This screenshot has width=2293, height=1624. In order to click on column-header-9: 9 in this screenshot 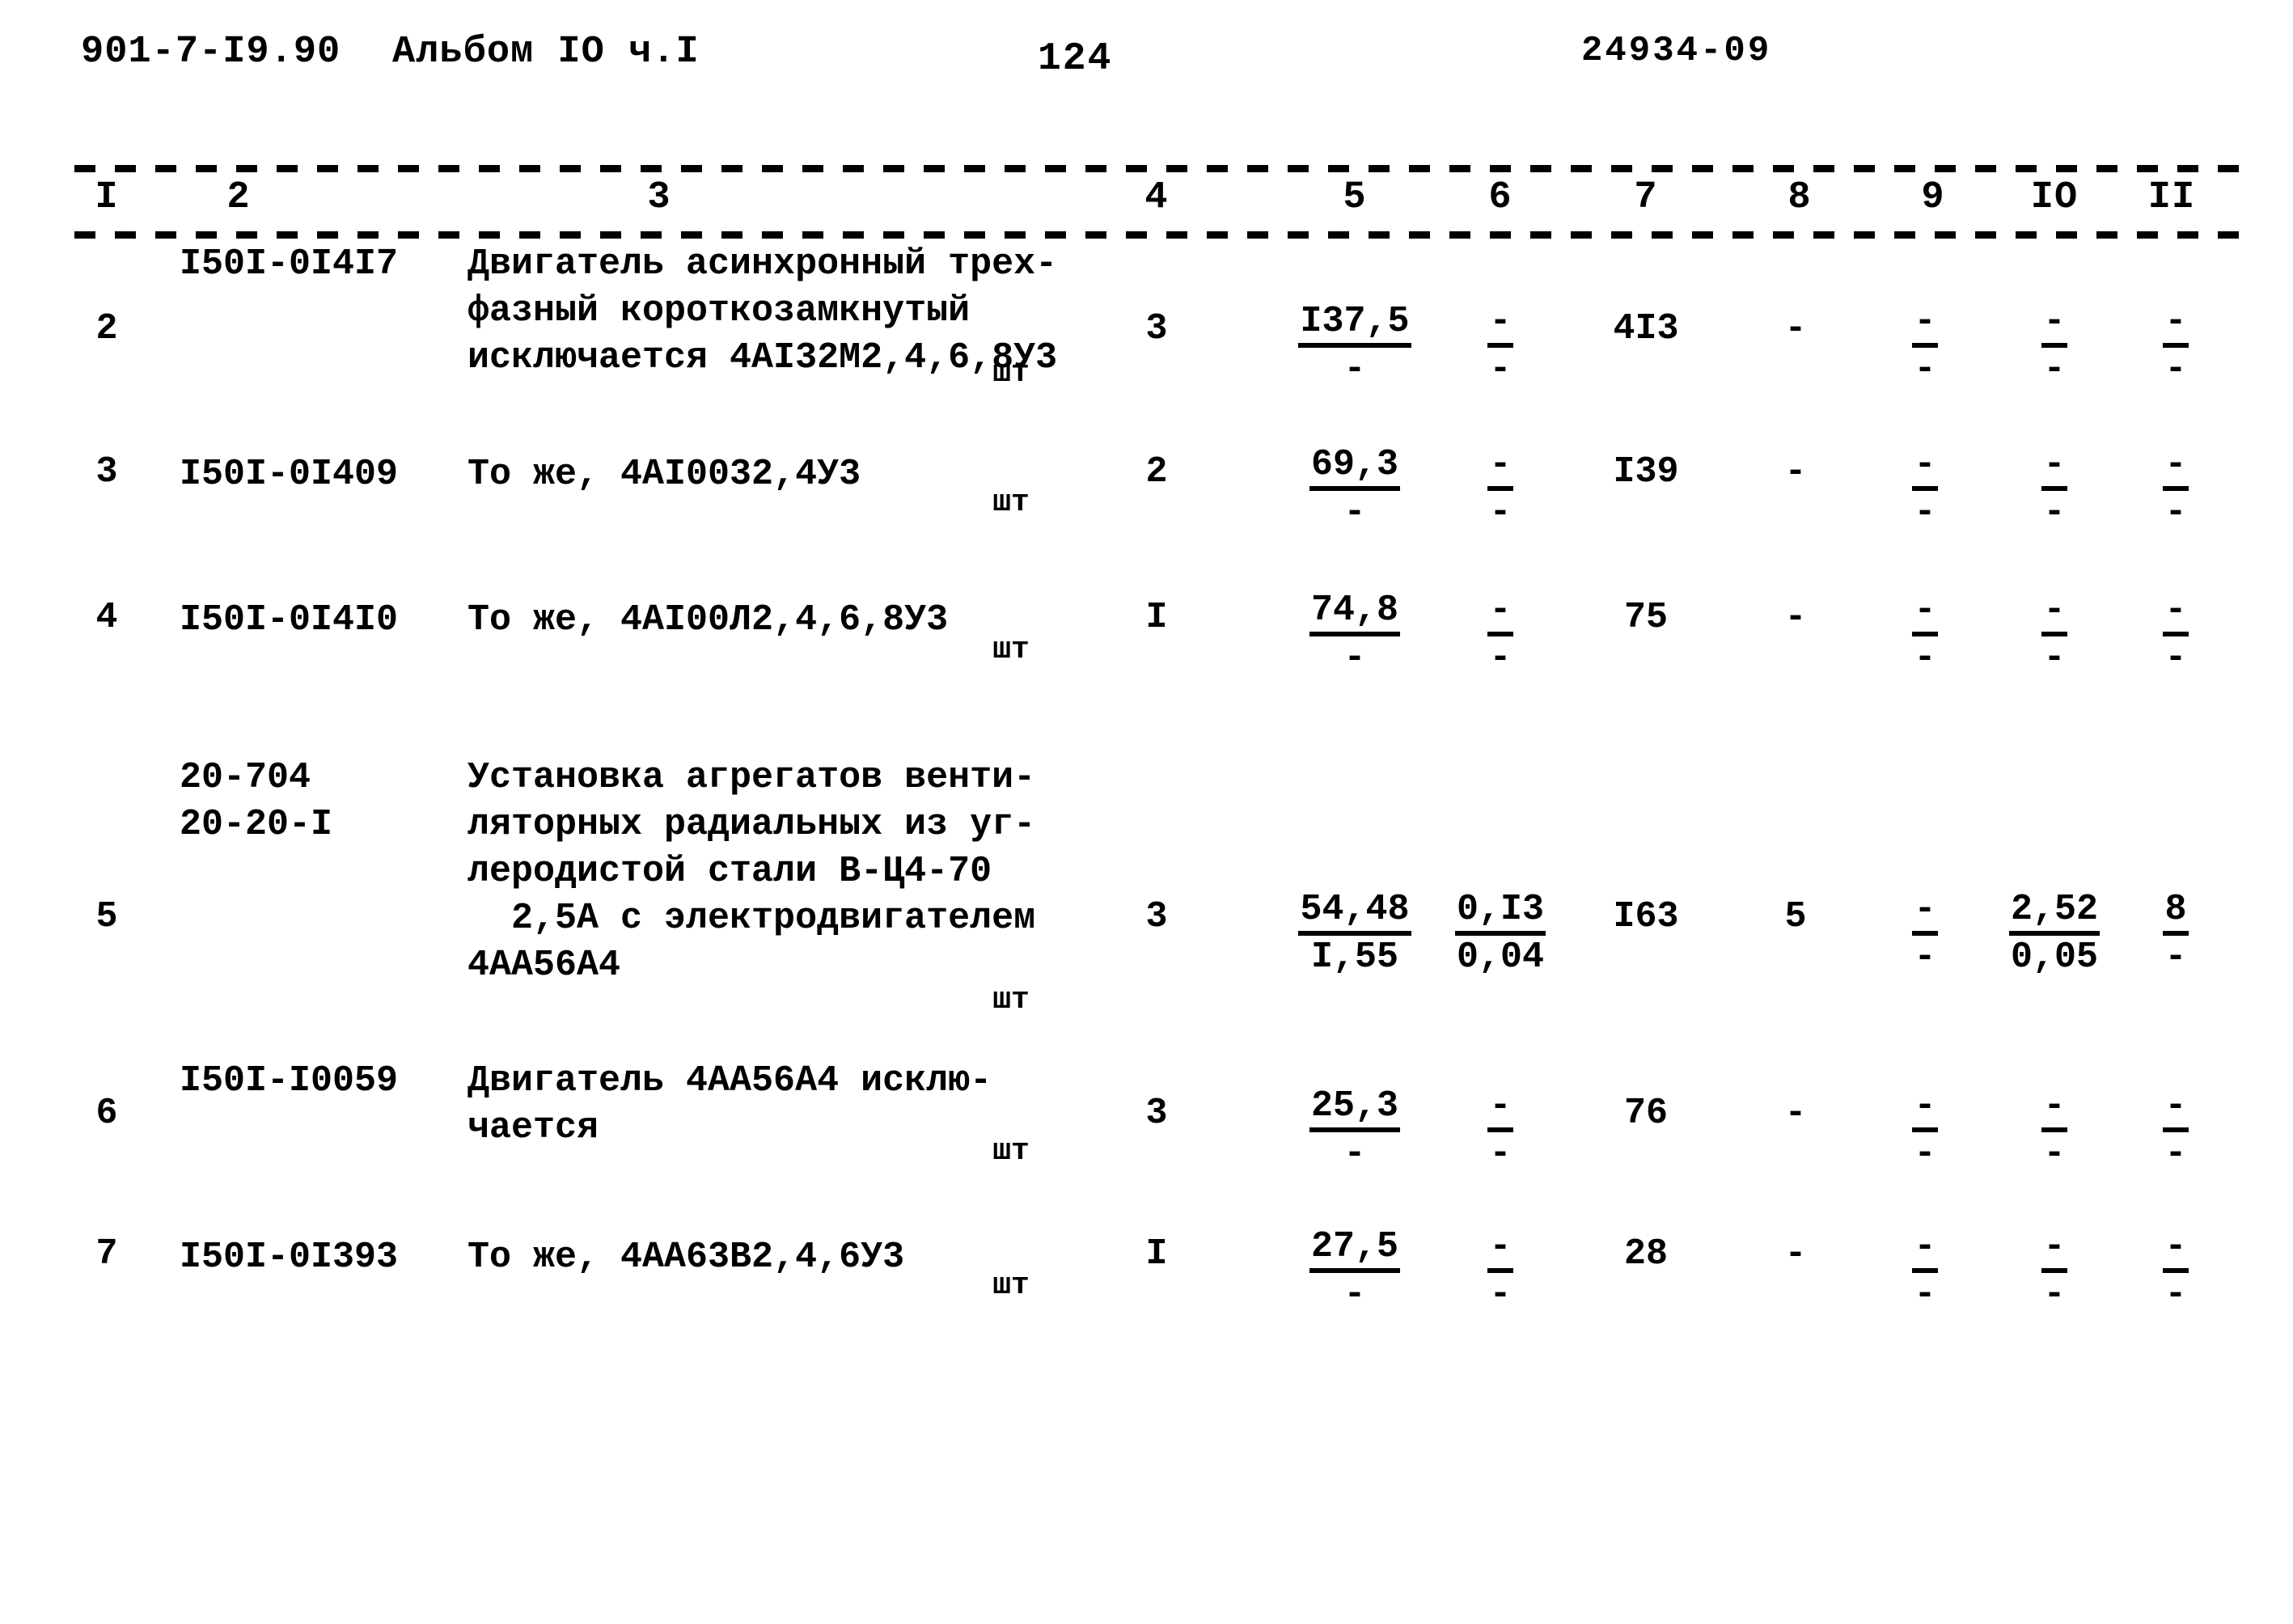, I will do `click(1933, 197)`.